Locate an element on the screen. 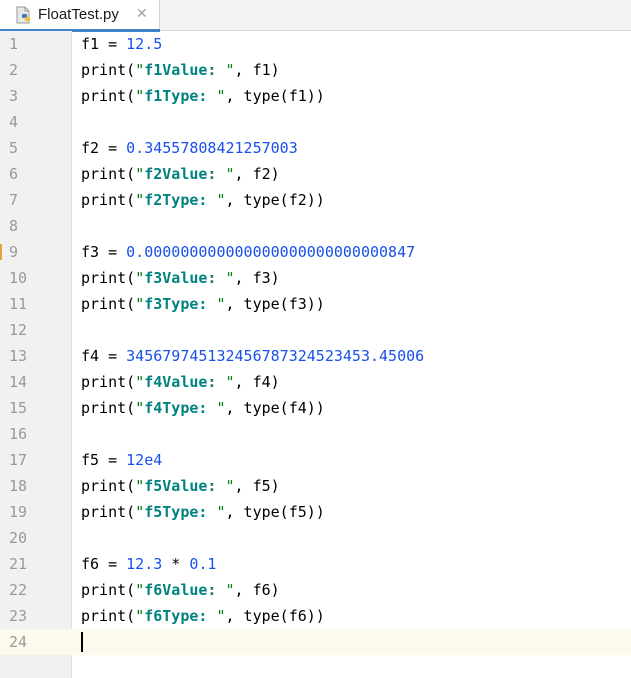 The image size is (631, 678). code-token: f6 = is located at coordinates (104, 564).